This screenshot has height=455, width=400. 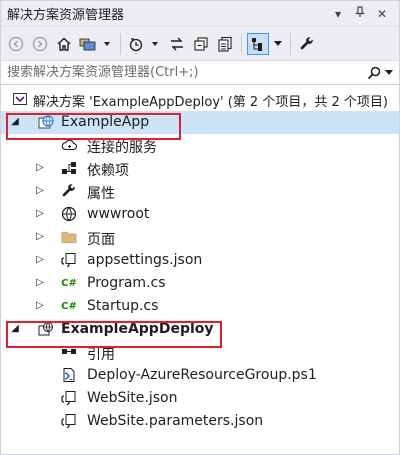 I want to click on dependencies-icon, so click(x=69, y=168).